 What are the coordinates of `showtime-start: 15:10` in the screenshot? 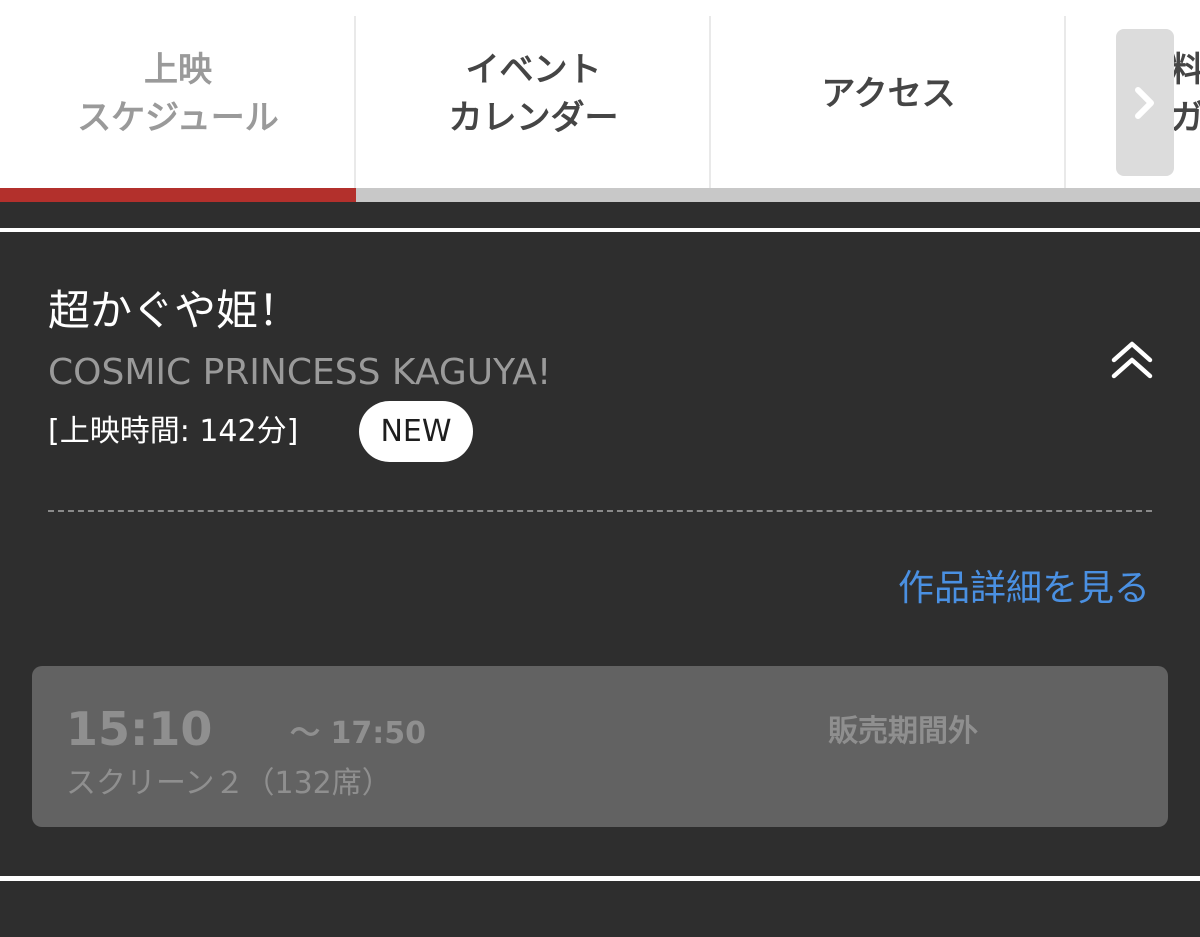 It's located at (139, 729).